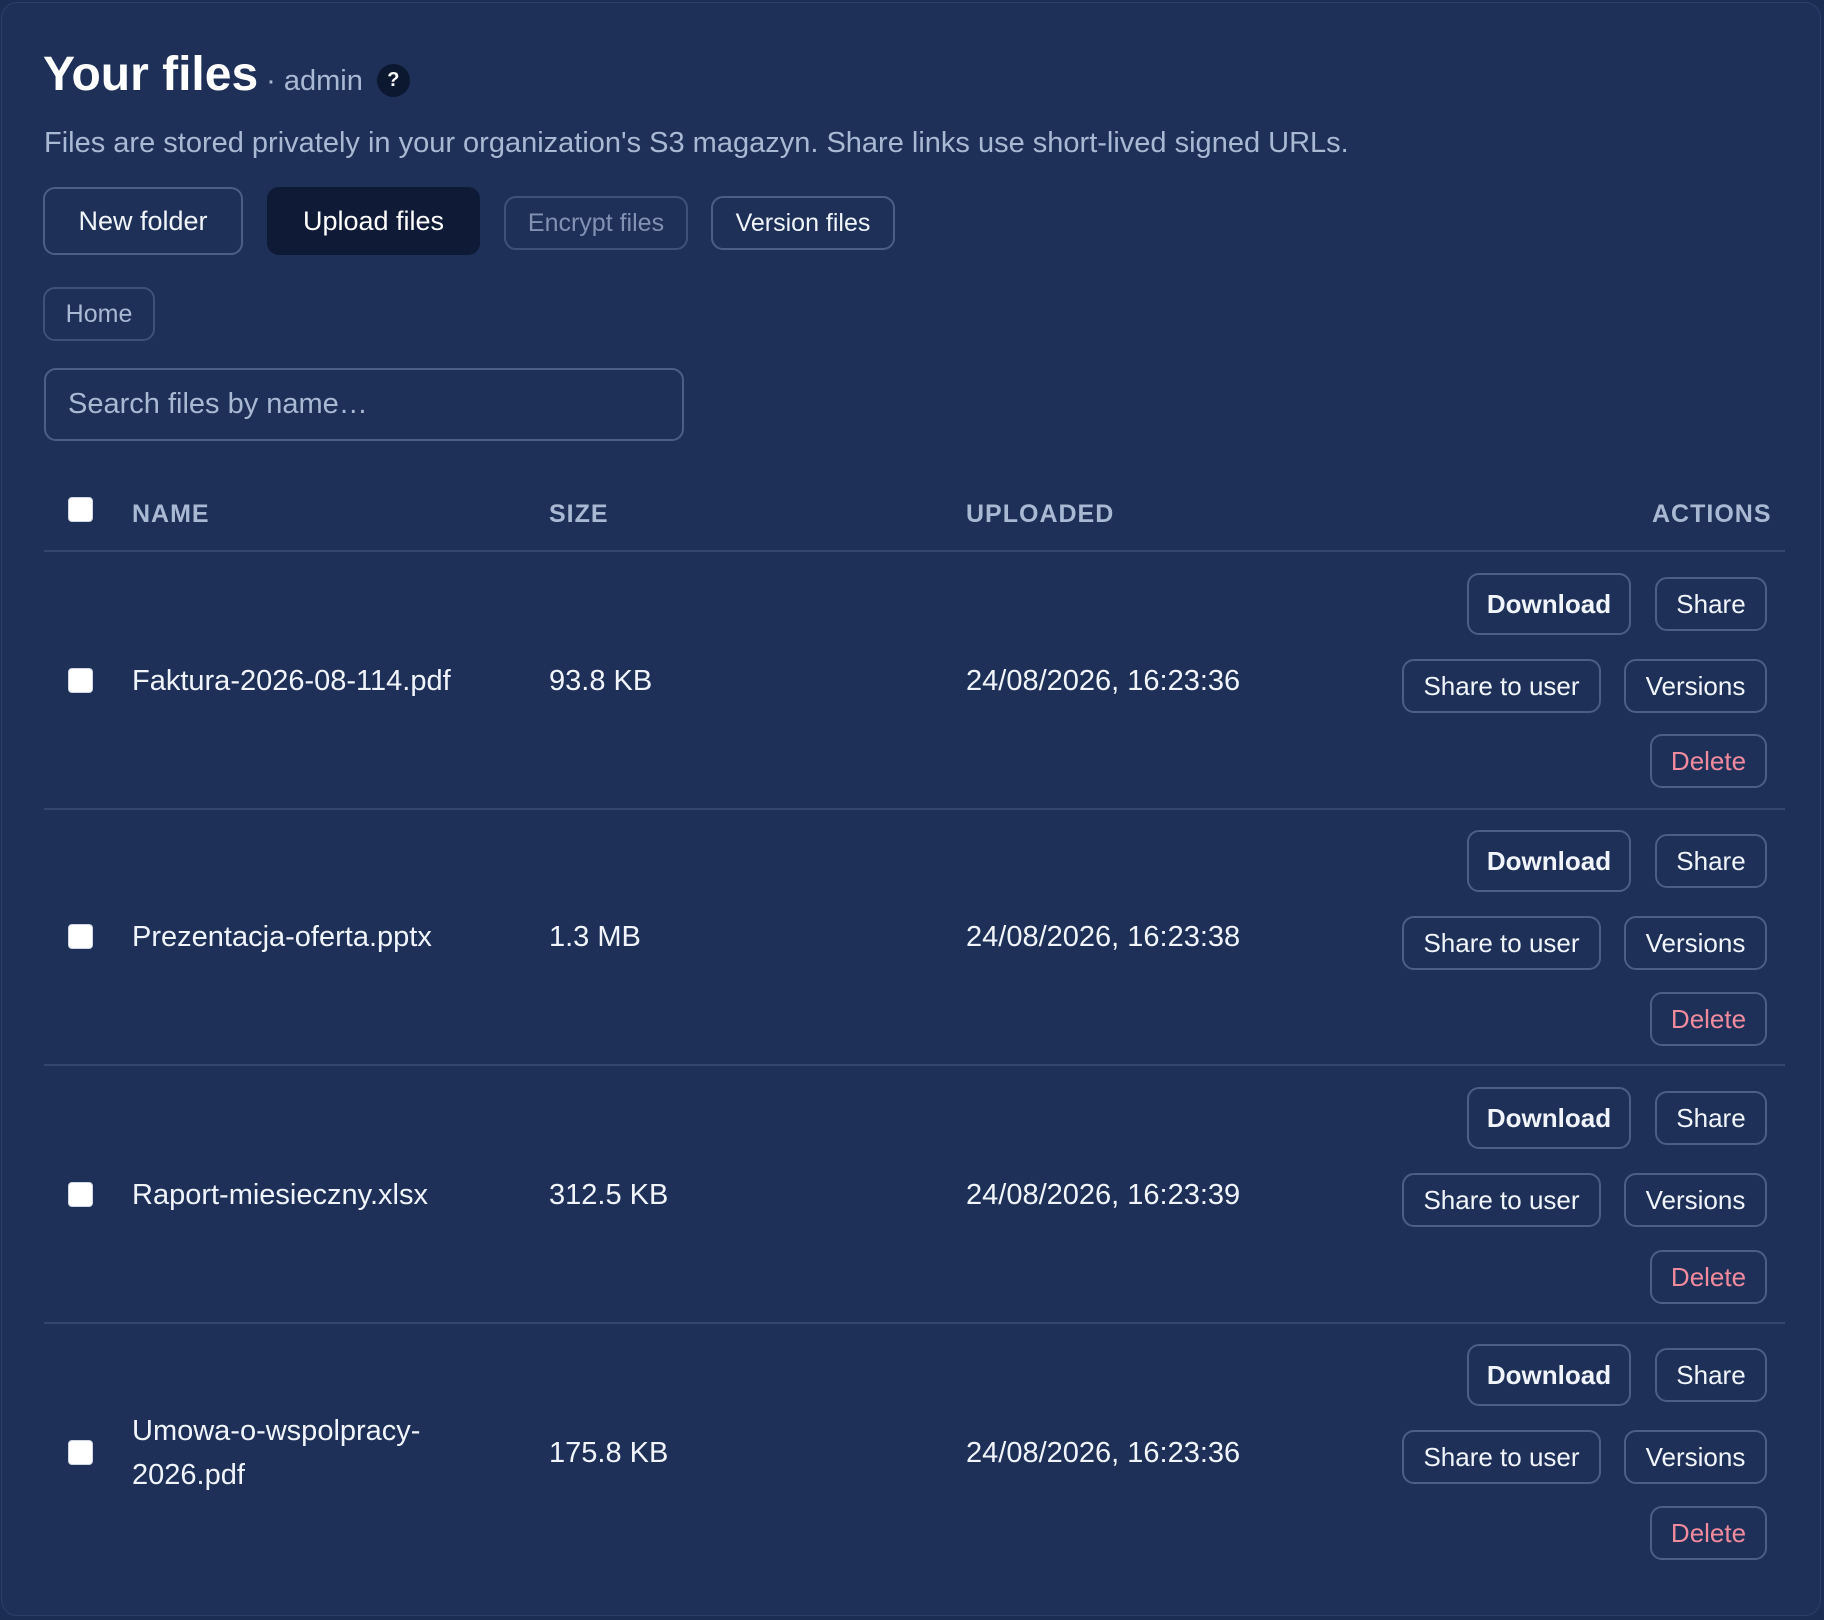 This screenshot has height=1620, width=1824. I want to click on breadcrumb-home: Home, so click(99, 314).